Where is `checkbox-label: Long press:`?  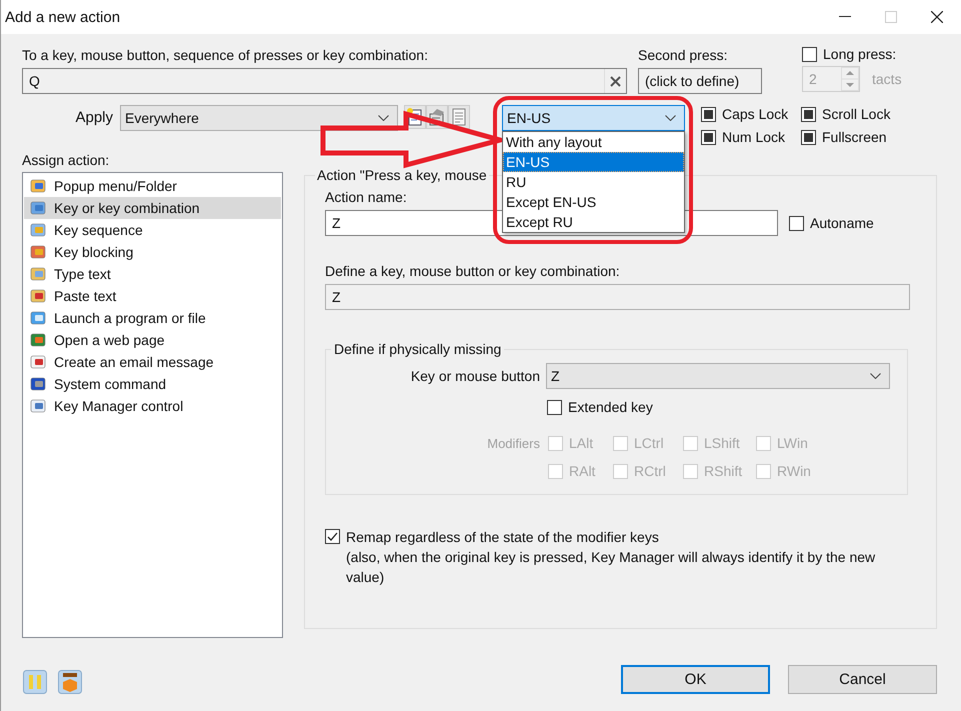 checkbox-label: Long press: is located at coordinates (859, 54).